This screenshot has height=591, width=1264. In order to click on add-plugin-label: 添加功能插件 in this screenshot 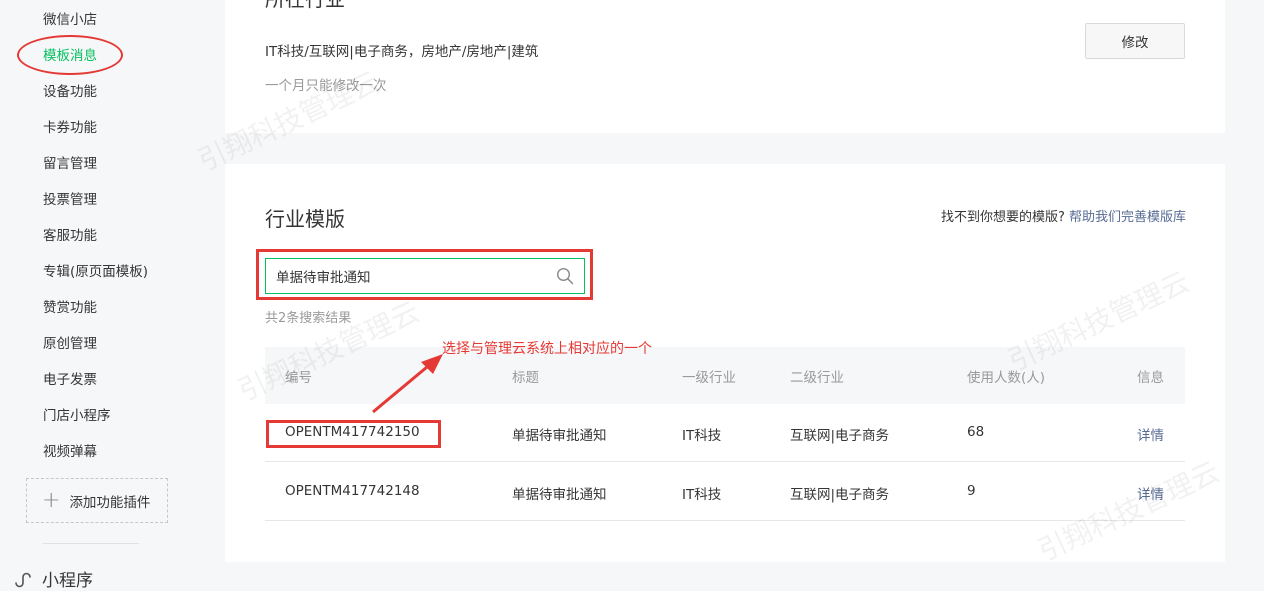, I will do `click(110, 502)`.